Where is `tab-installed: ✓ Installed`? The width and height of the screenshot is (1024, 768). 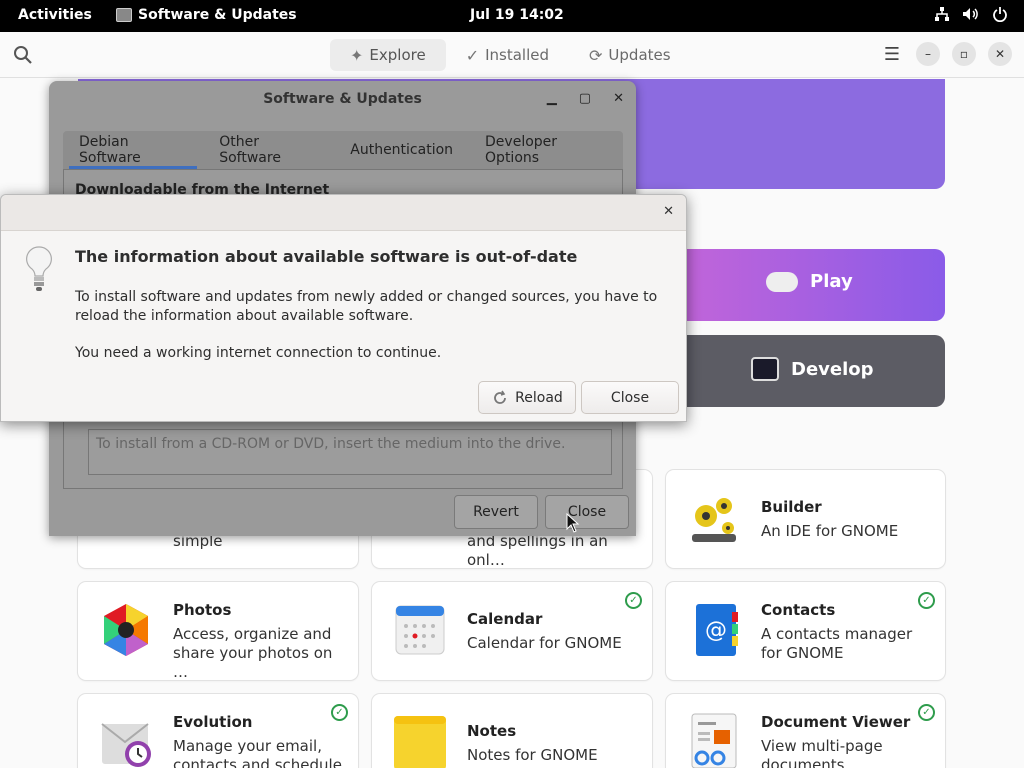 tab-installed: ✓ Installed is located at coordinates (507, 55).